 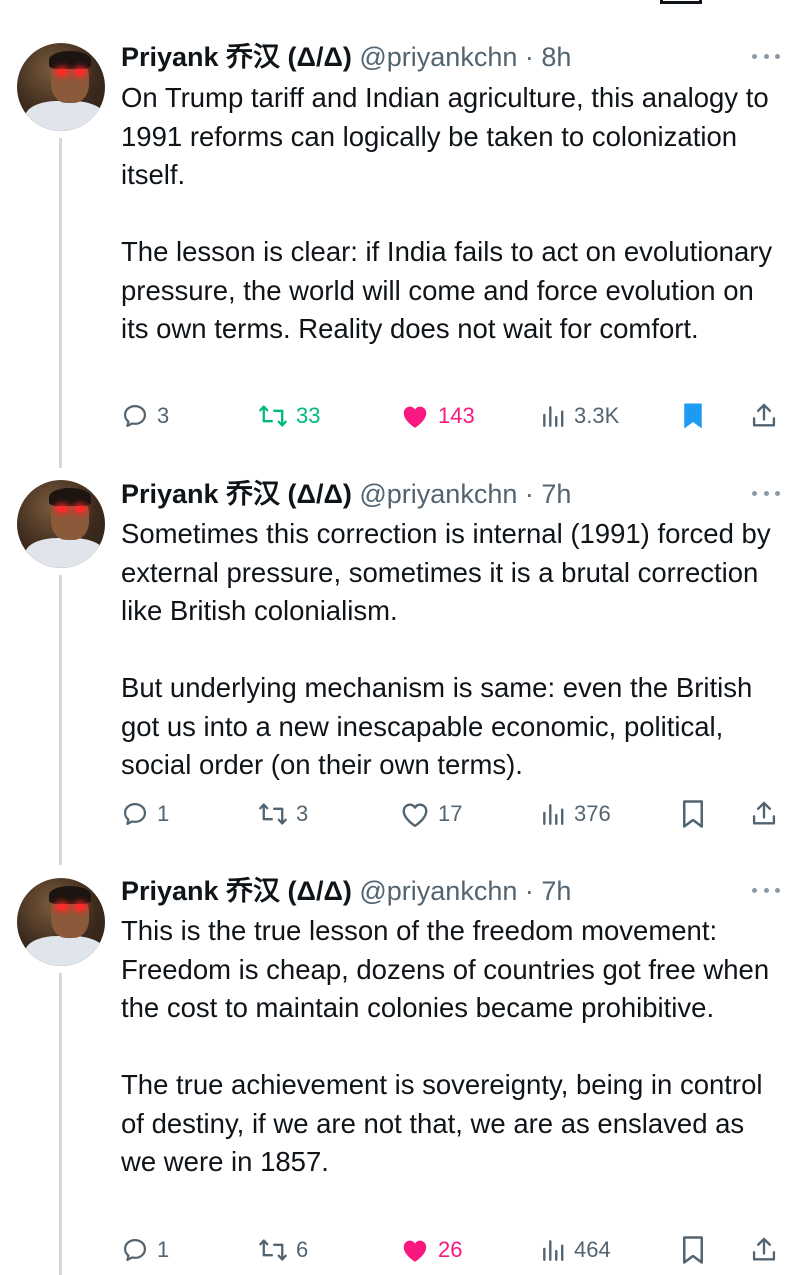 I want to click on more-icon, so click(x=766, y=890).